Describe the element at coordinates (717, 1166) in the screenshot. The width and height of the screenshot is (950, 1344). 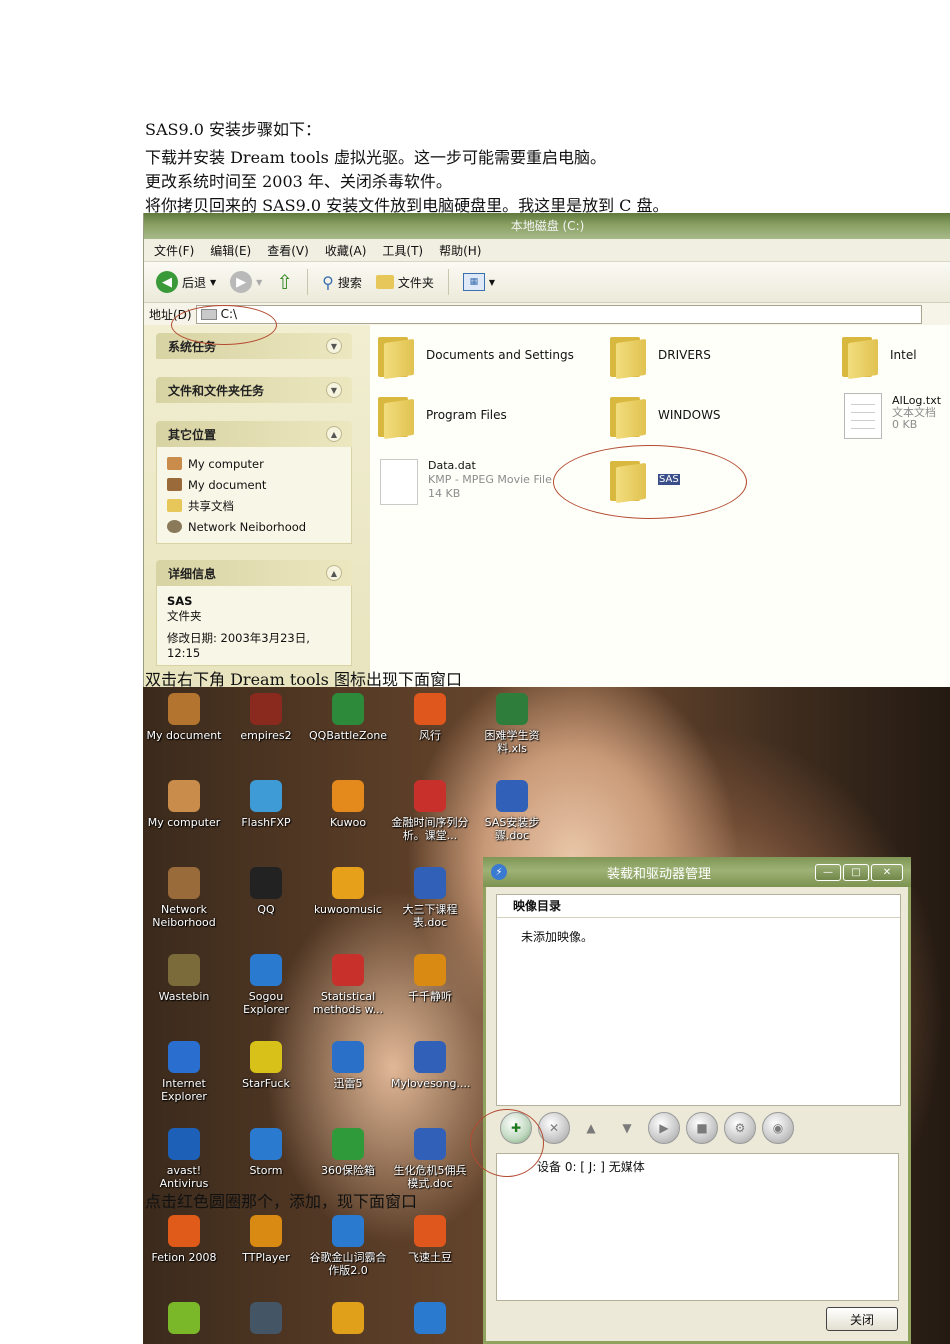
I see `device-row: 设备 0: [ J: ] 无媒体` at that location.